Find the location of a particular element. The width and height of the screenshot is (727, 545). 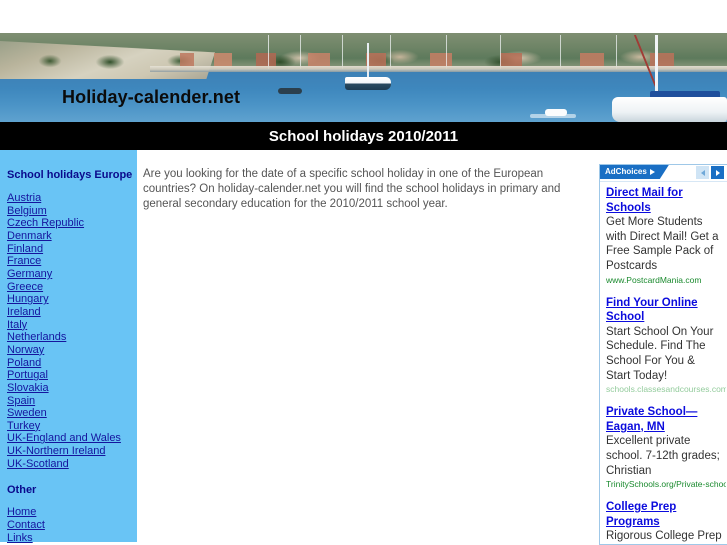

adchoices-label: AdChoices is located at coordinates (626, 171).